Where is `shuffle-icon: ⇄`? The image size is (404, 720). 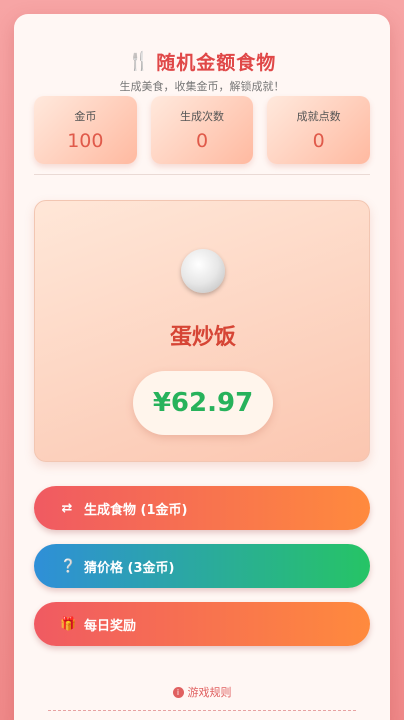 shuffle-icon: ⇄ is located at coordinates (67, 508).